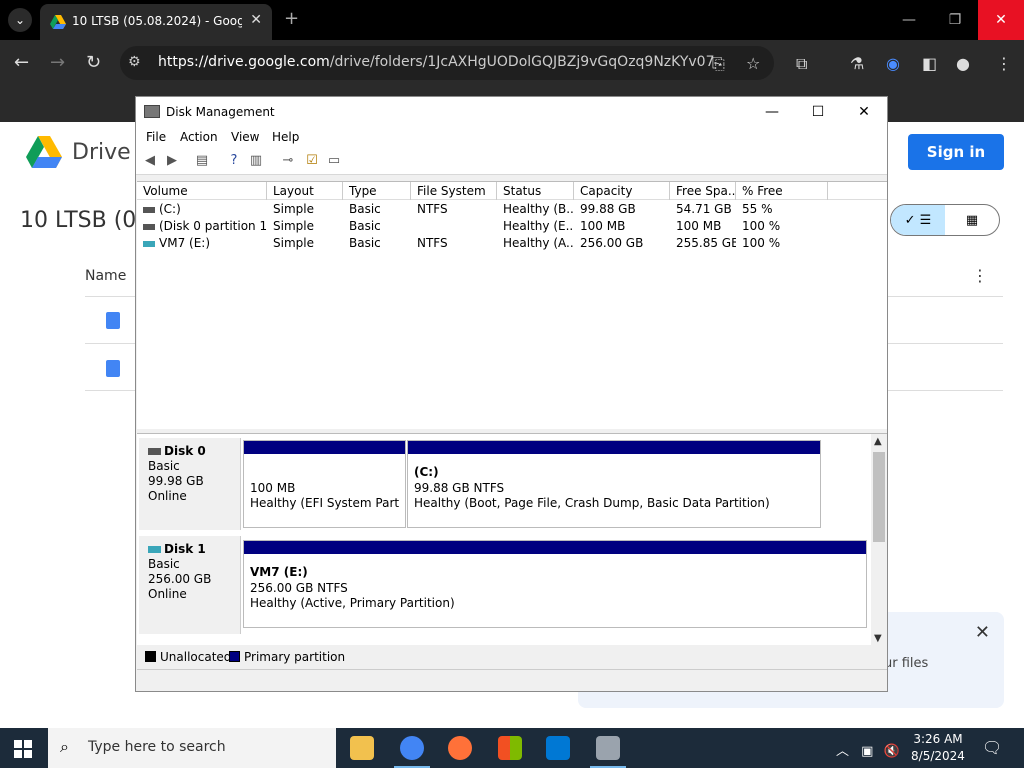 The height and width of the screenshot is (768, 1024). Describe the element at coordinates (412, 752) in the screenshot. I see `chrome-icon` at that location.